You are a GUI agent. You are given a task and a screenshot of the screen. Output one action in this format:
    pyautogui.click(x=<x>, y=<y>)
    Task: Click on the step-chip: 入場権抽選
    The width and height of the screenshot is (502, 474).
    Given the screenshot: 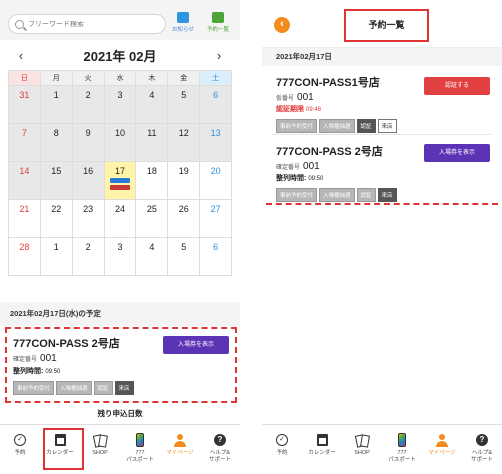 What is the action you would take?
    pyautogui.click(x=337, y=195)
    